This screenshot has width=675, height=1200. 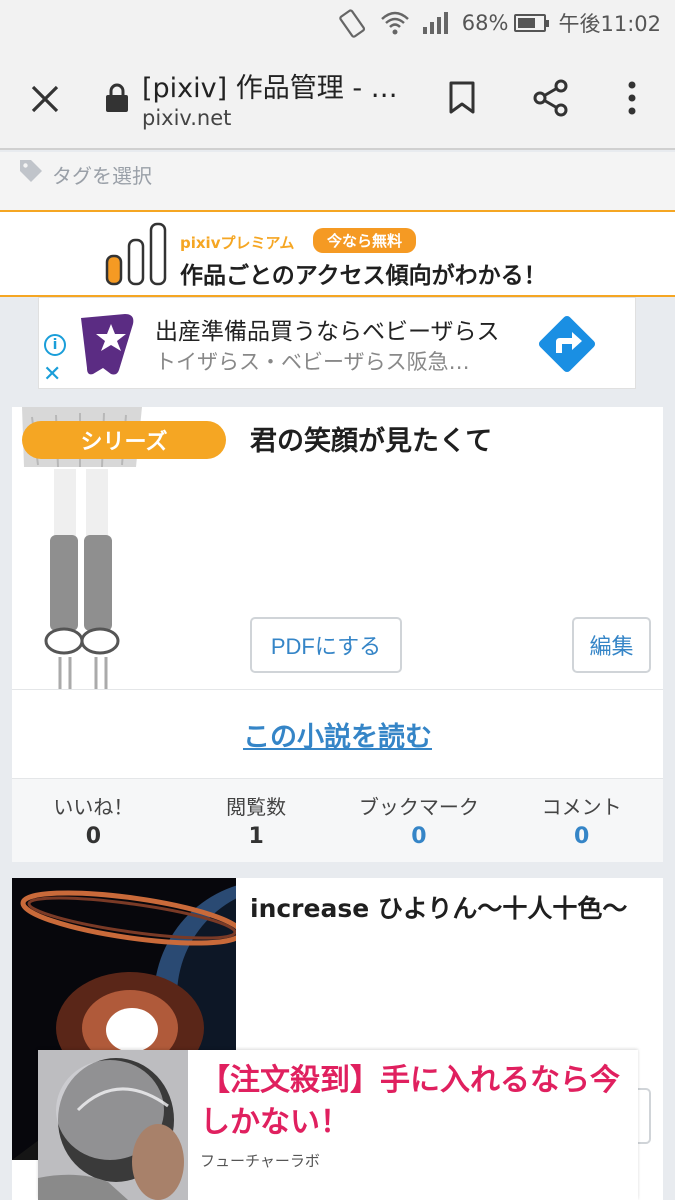 What do you see at coordinates (365, 240) in the screenshot?
I see `free-now-badge: 今なら無料` at bounding box center [365, 240].